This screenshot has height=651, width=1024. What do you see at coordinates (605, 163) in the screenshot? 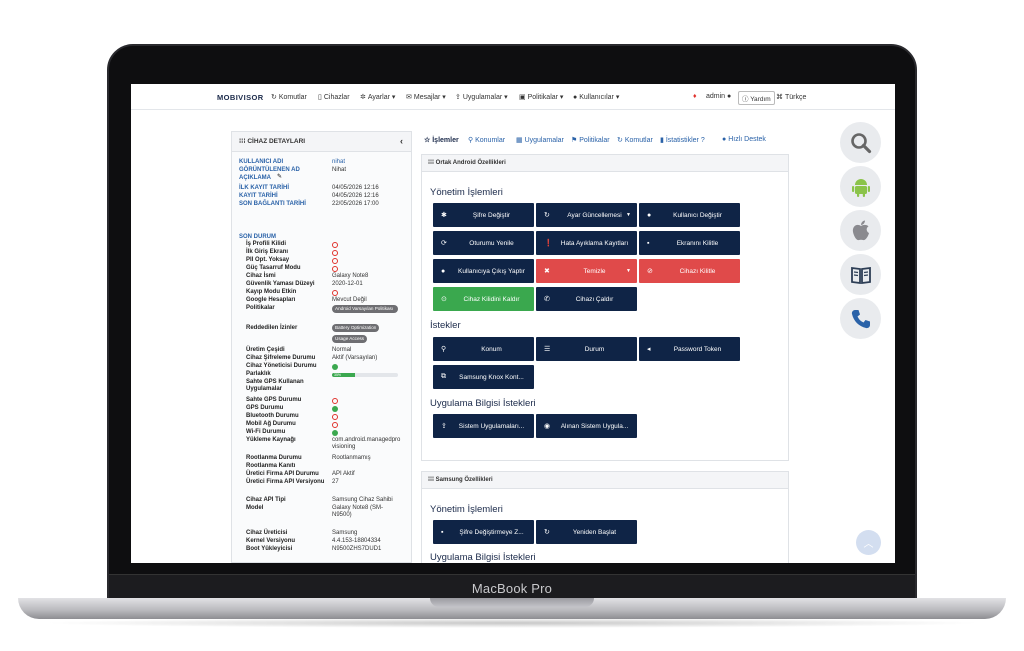
I see `card-header: ⁞⁞⁞ Ortak Android Özellikleri` at bounding box center [605, 163].